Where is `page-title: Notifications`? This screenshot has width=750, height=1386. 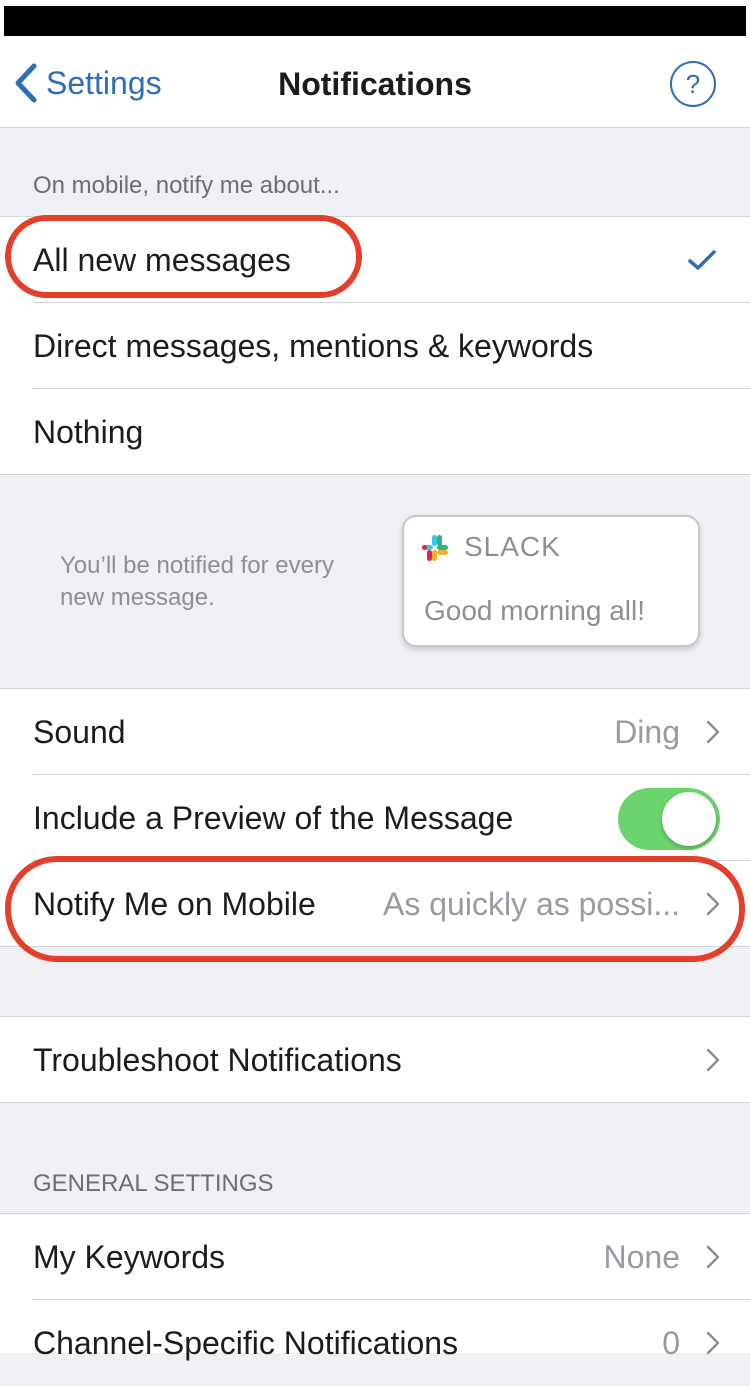 page-title: Notifications is located at coordinates (375, 84).